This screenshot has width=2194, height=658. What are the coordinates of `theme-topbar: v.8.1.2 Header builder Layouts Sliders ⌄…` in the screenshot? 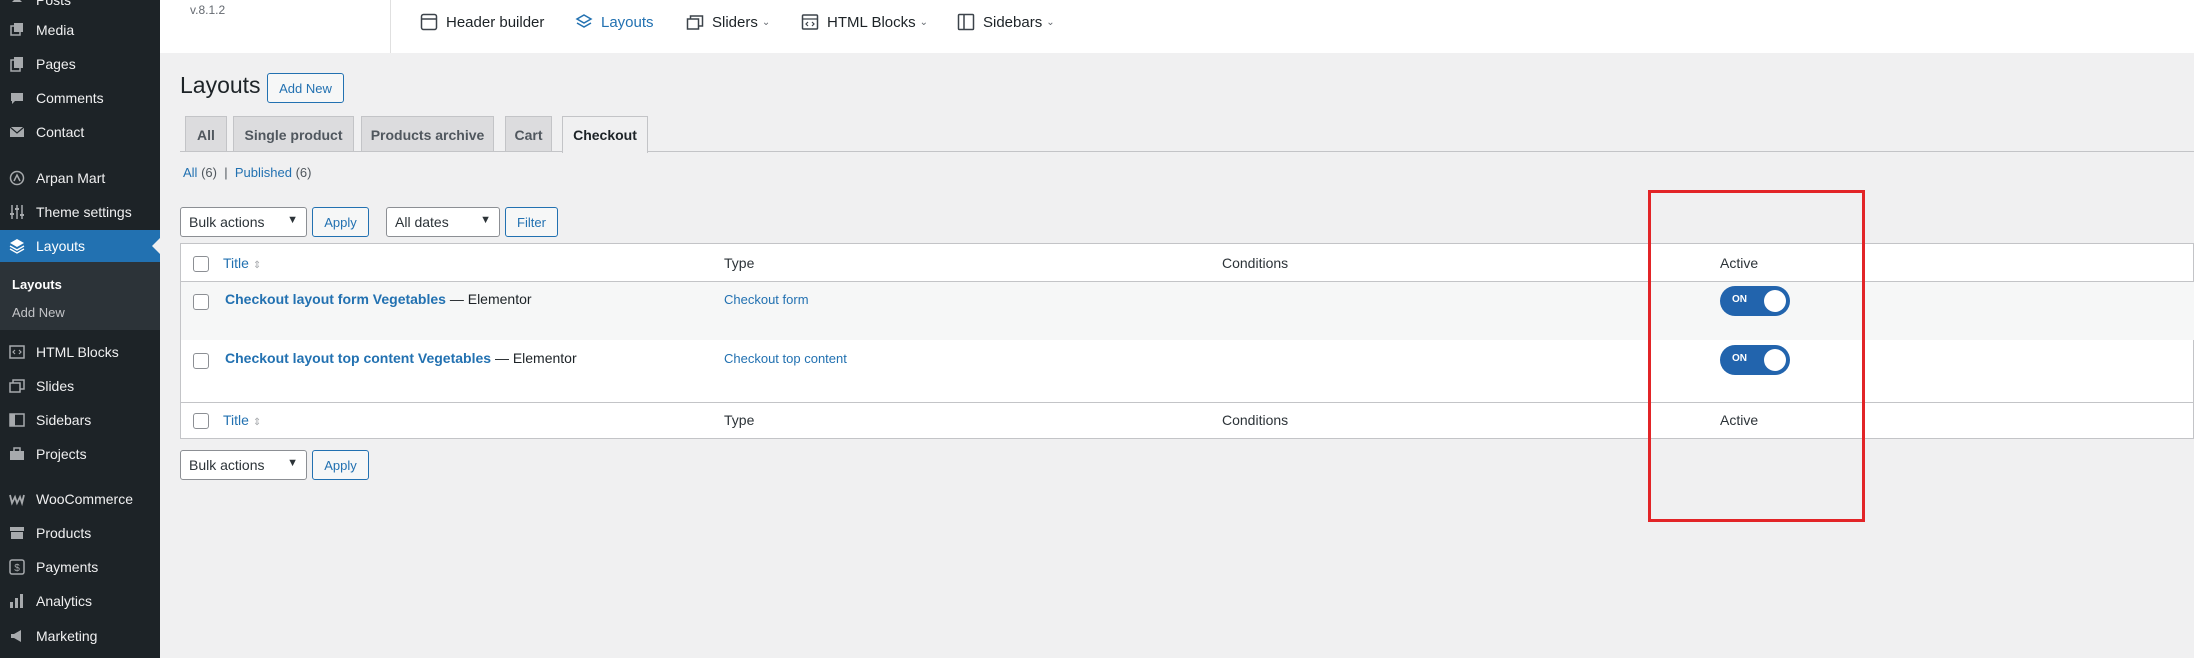 It's located at (1177, 26).